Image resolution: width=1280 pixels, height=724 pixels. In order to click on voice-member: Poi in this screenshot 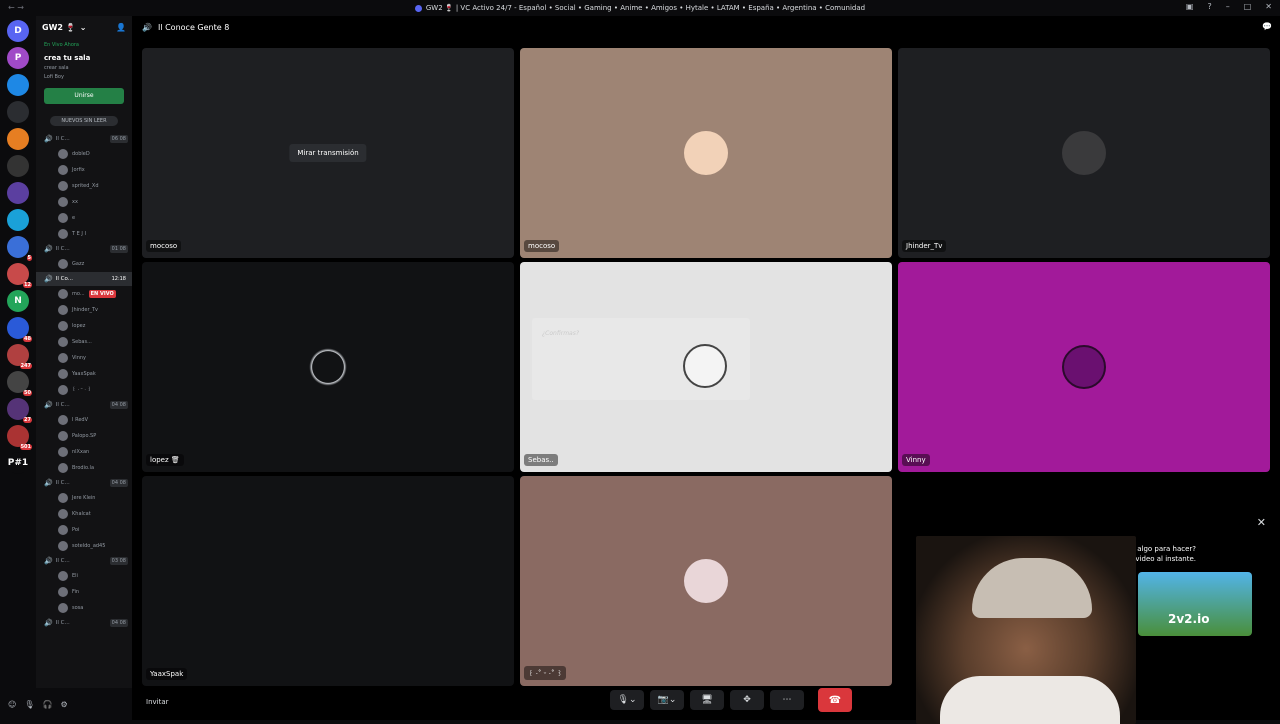, I will do `click(84, 530)`.